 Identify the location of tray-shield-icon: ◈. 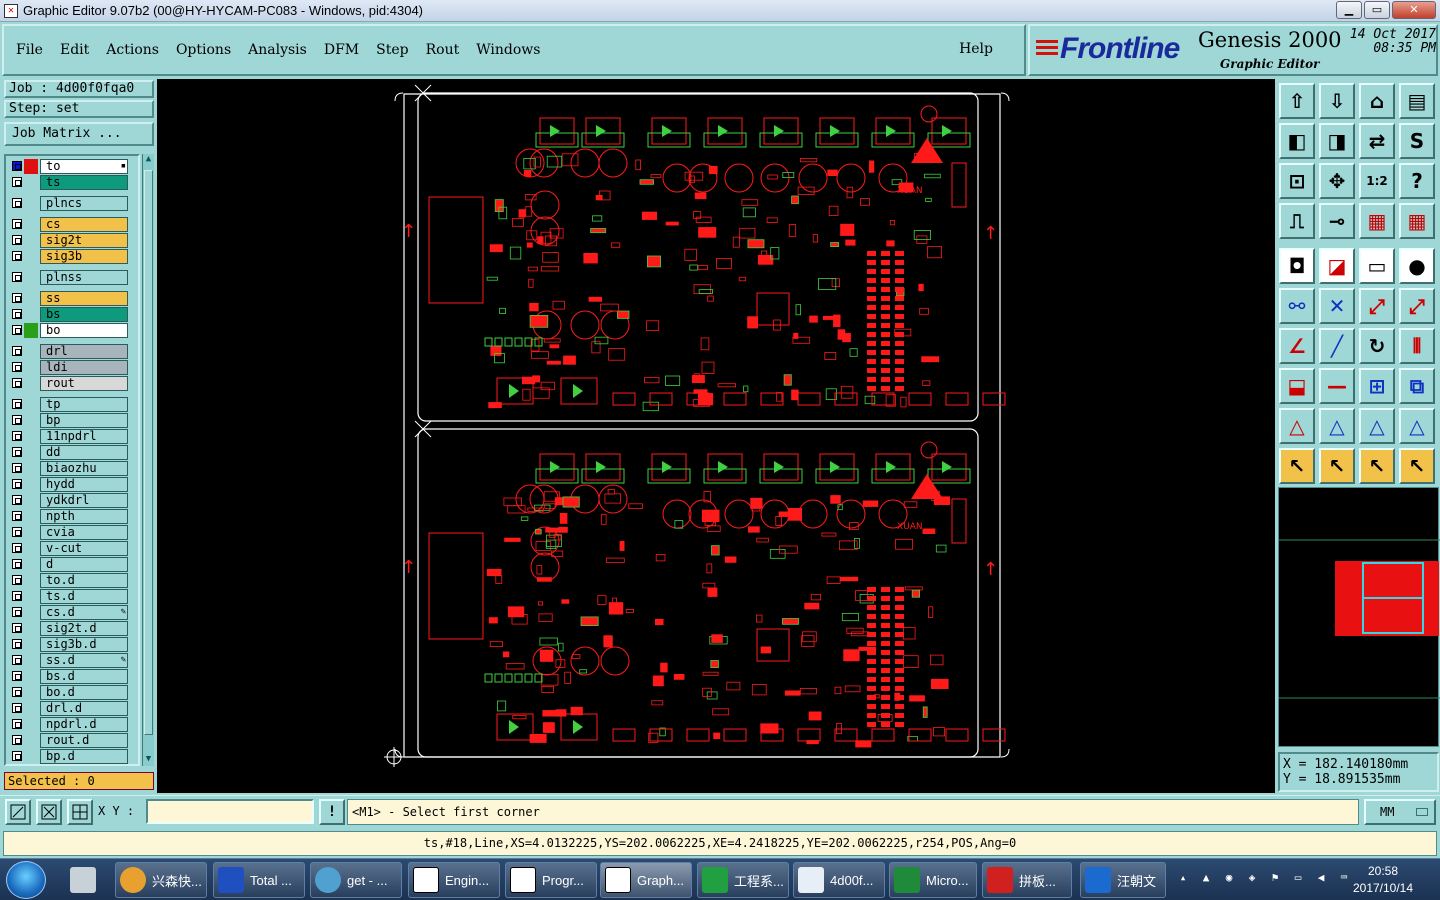
(1252, 878).